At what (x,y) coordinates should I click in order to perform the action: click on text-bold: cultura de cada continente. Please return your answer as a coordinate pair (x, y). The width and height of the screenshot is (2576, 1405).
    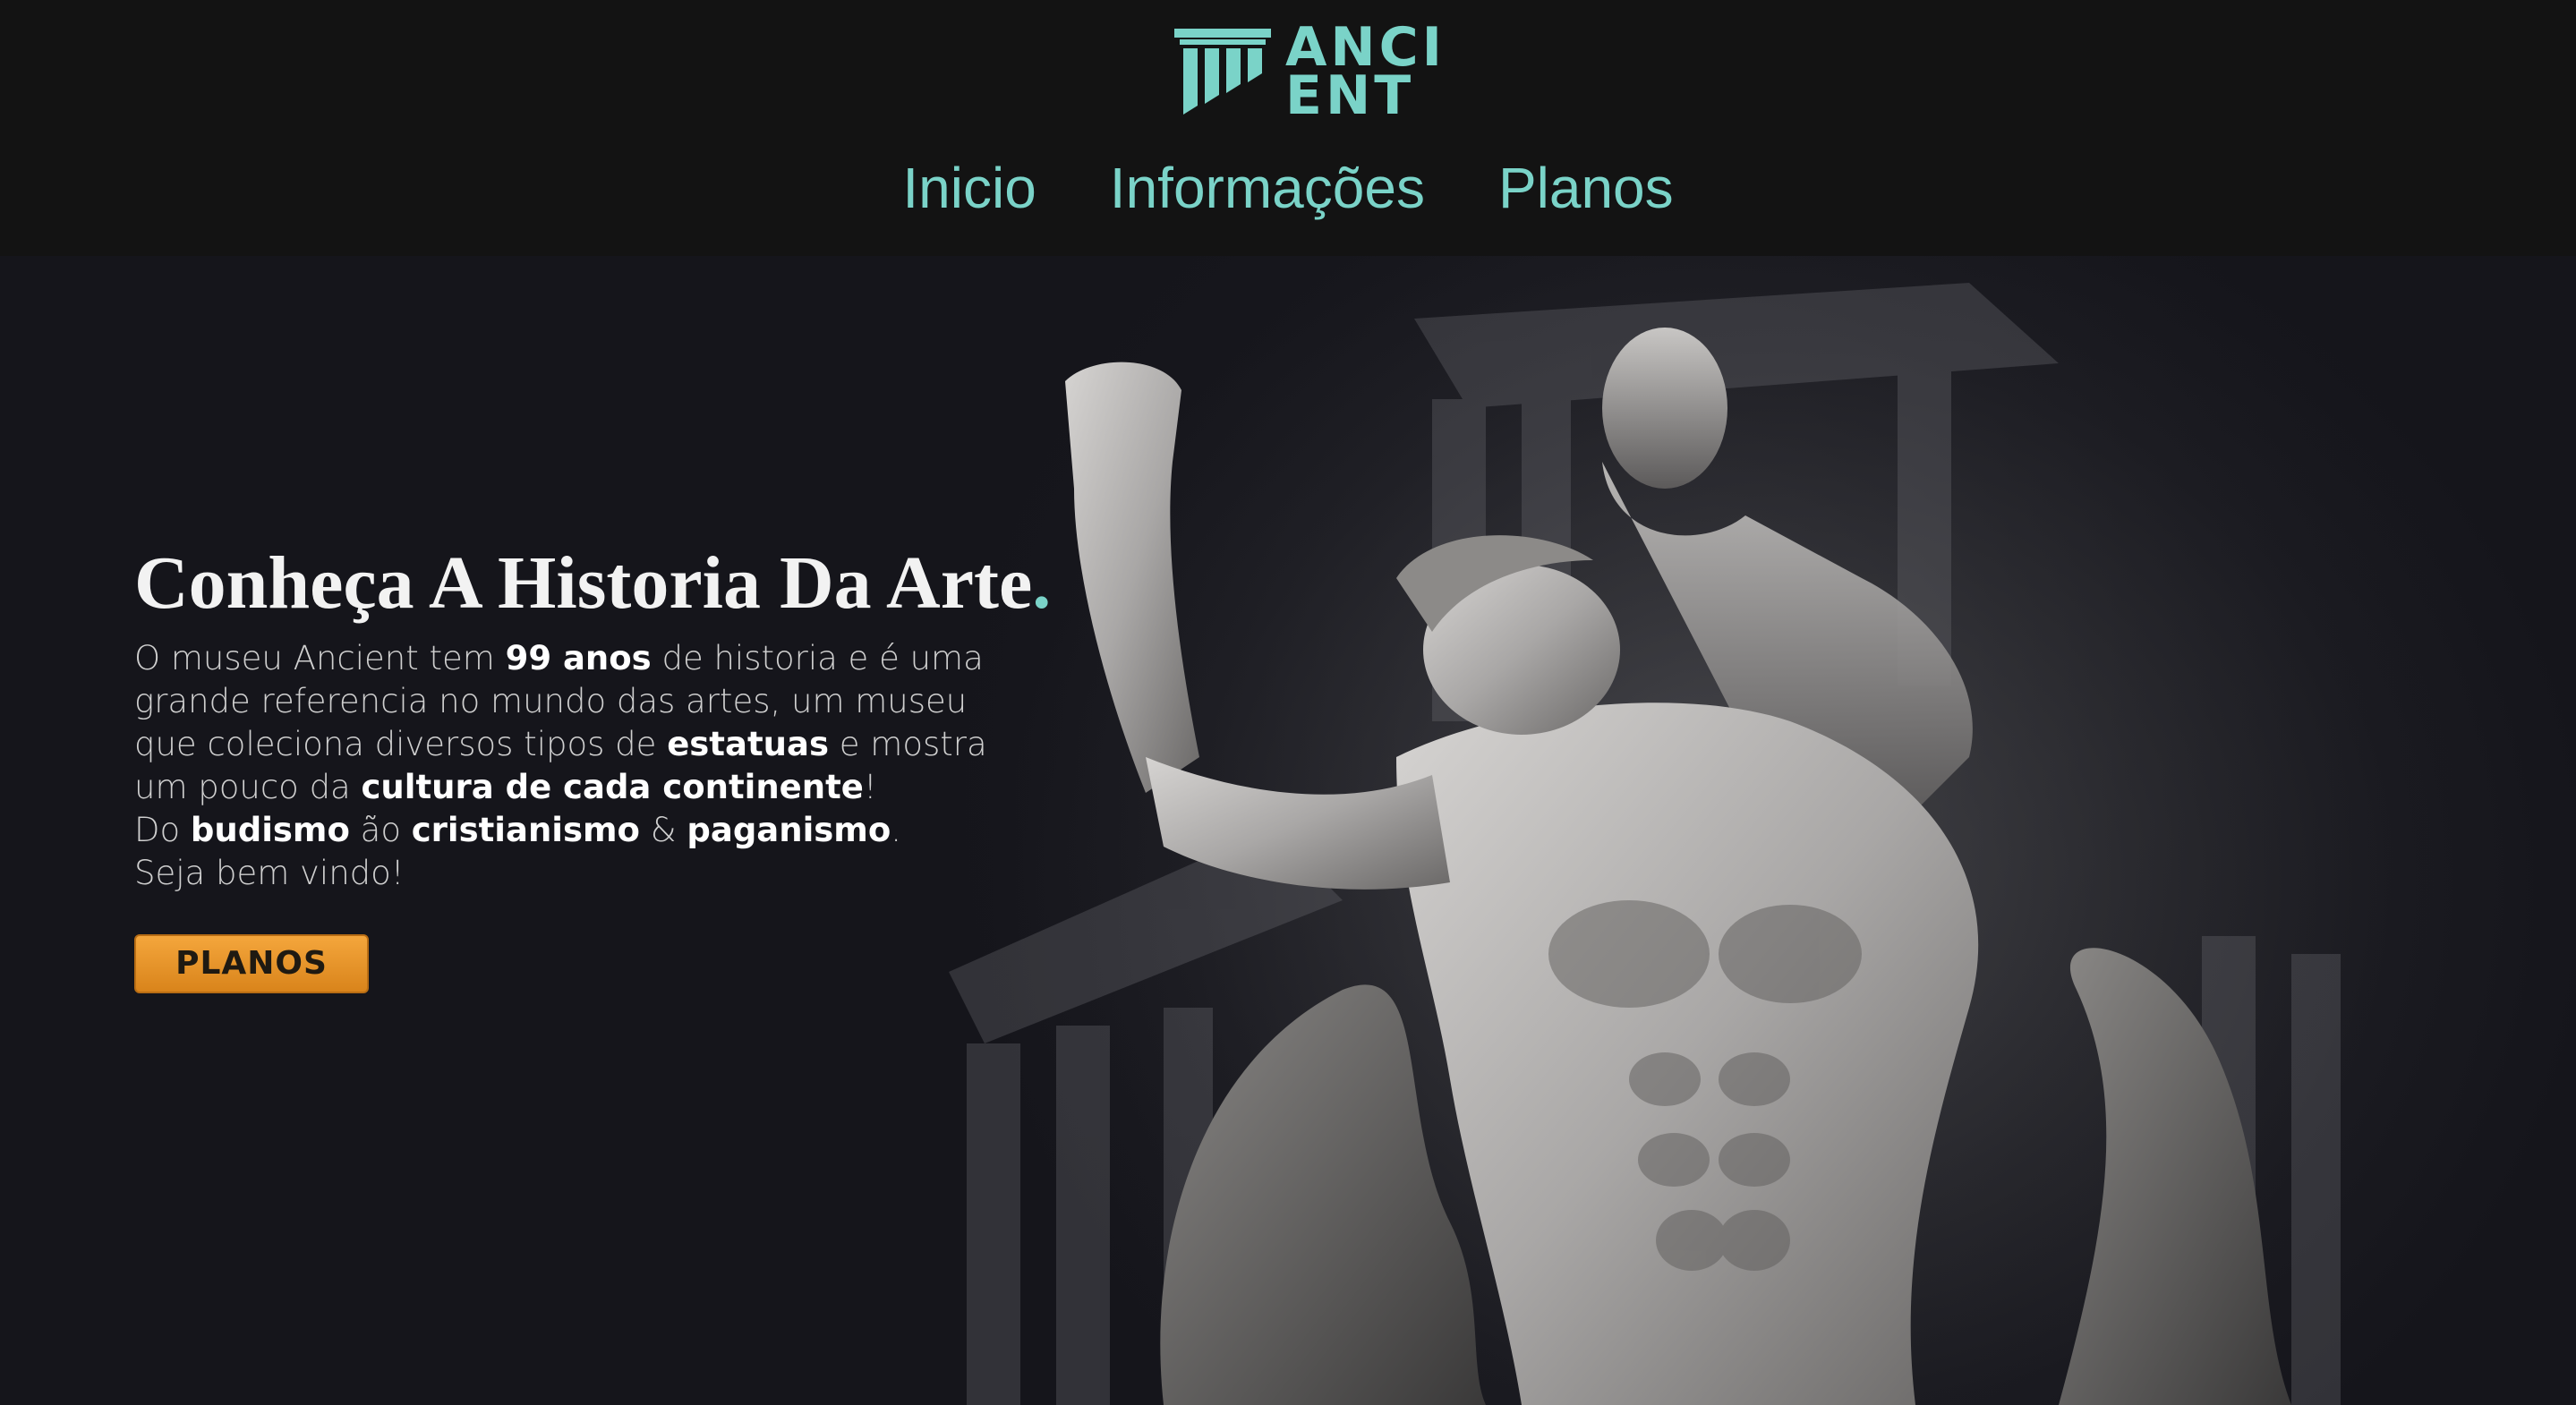
    Looking at the image, I should click on (612, 787).